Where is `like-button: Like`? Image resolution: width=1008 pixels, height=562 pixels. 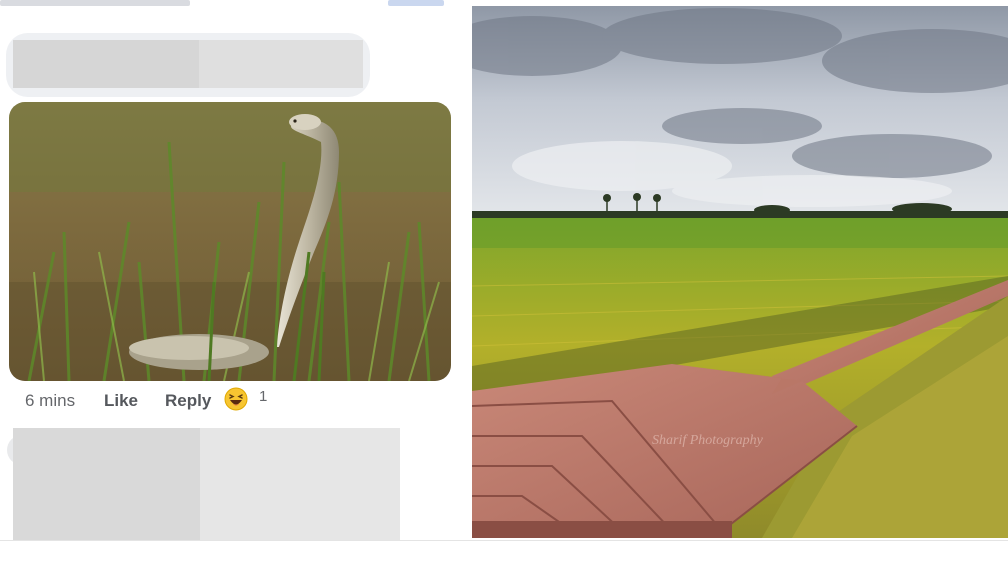
like-button: Like is located at coordinates (121, 401).